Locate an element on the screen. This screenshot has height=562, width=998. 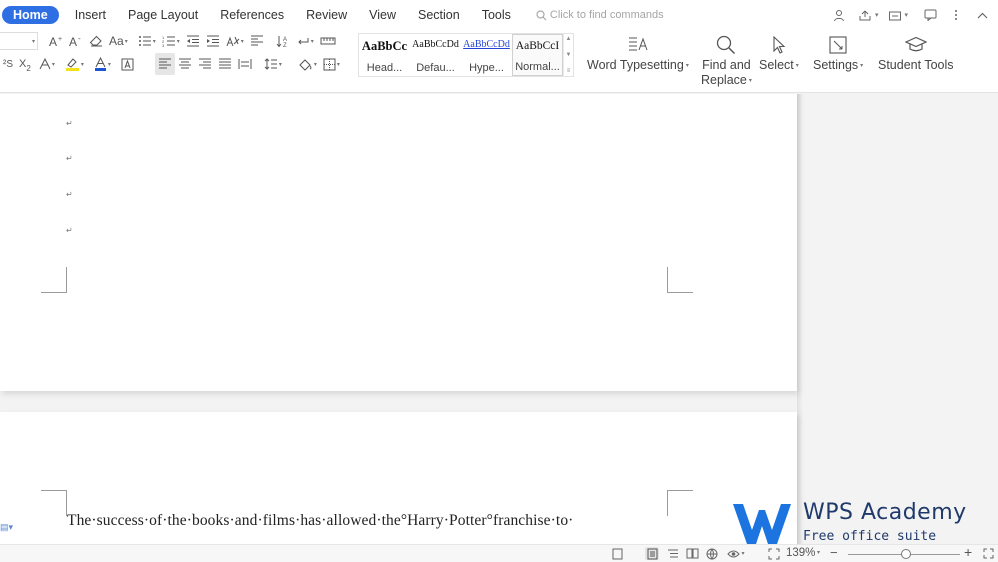
bullets-caret-icon: ▾ is located at coordinates (154, 41).